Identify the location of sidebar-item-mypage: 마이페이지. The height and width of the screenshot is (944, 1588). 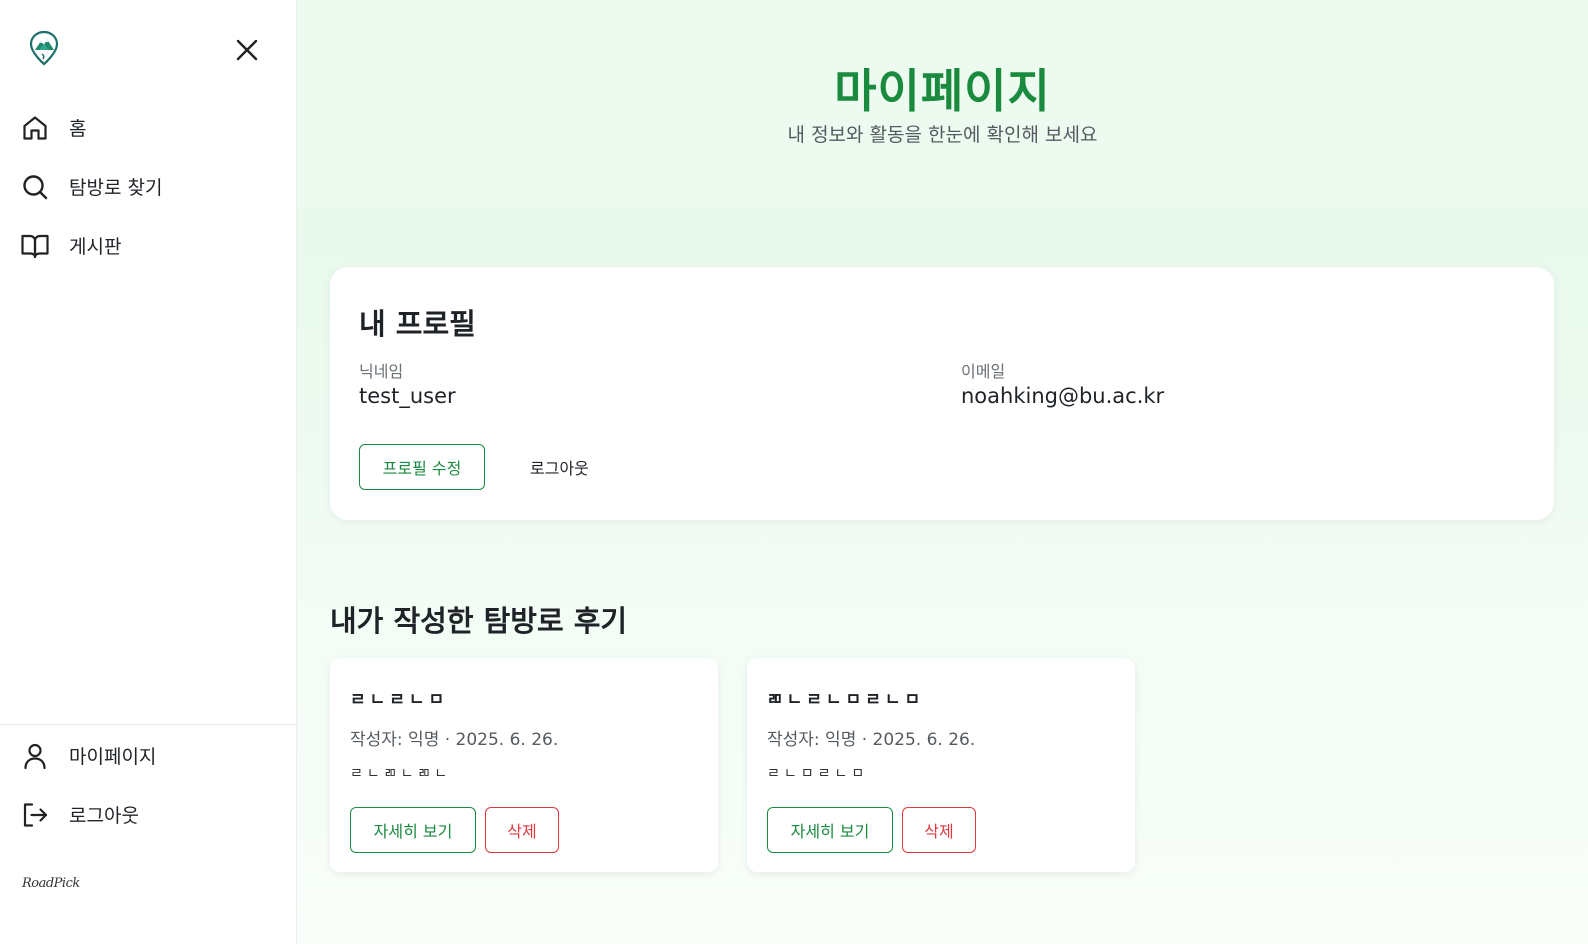
(148, 755).